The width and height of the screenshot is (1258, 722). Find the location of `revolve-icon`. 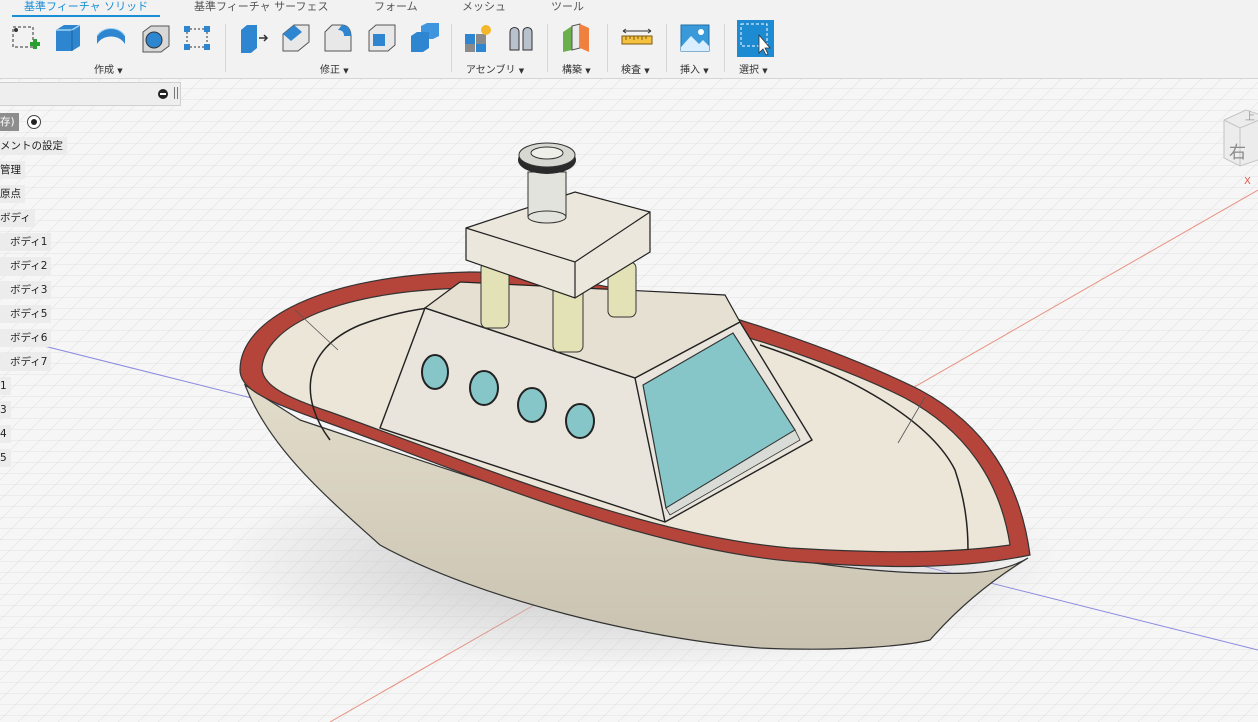

revolve-icon is located at coordinates (111, 38).